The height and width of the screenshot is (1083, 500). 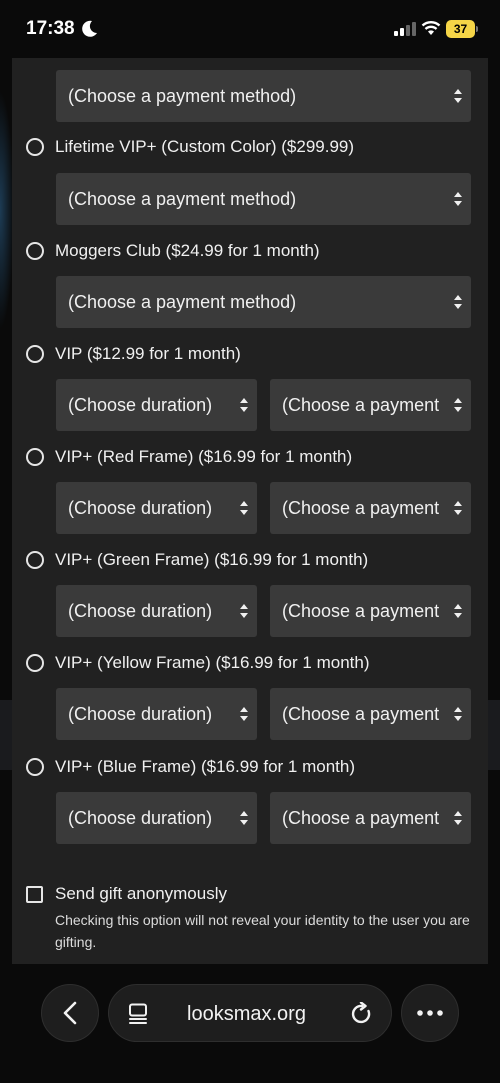 I want to click on option-vip-plus-red: VIP+ (Red Frame) ($16.99 for 1 month), so click(x=189, y=457).